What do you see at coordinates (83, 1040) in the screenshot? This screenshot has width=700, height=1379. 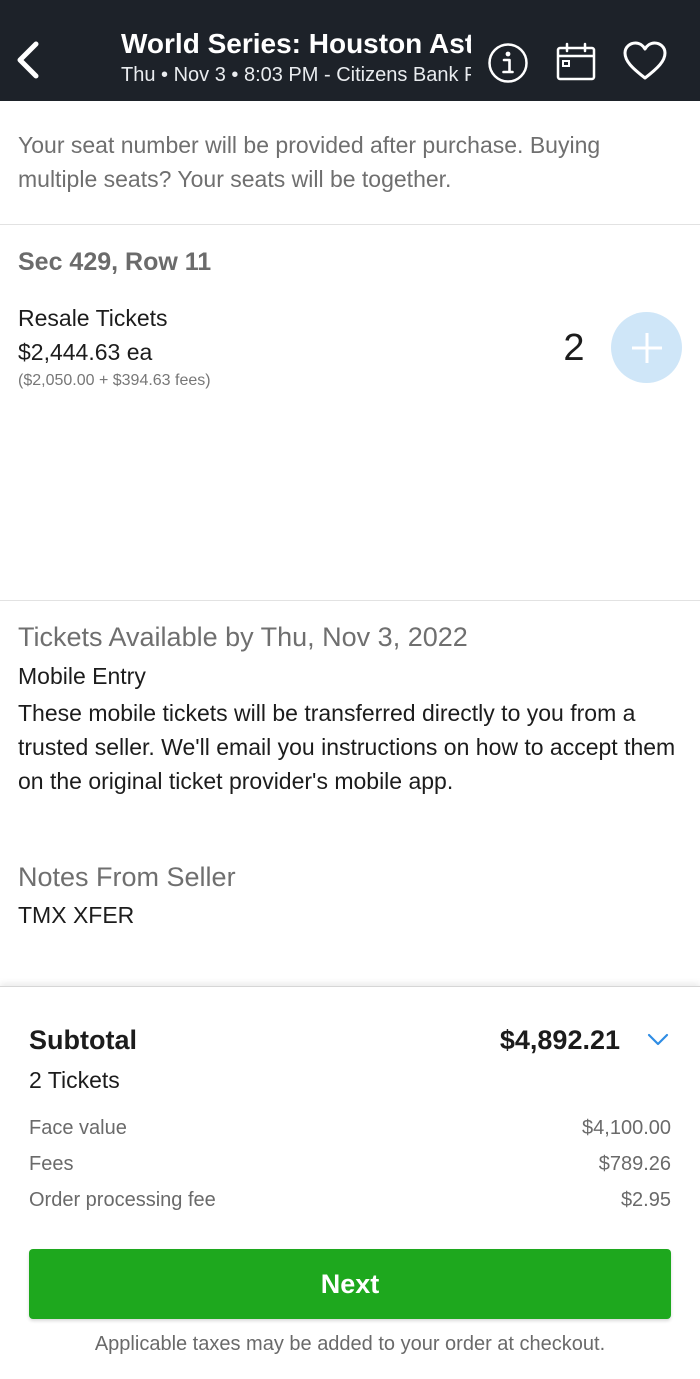 I see `subtotal-label: Subtotal` at bounding box center [83, 1040].